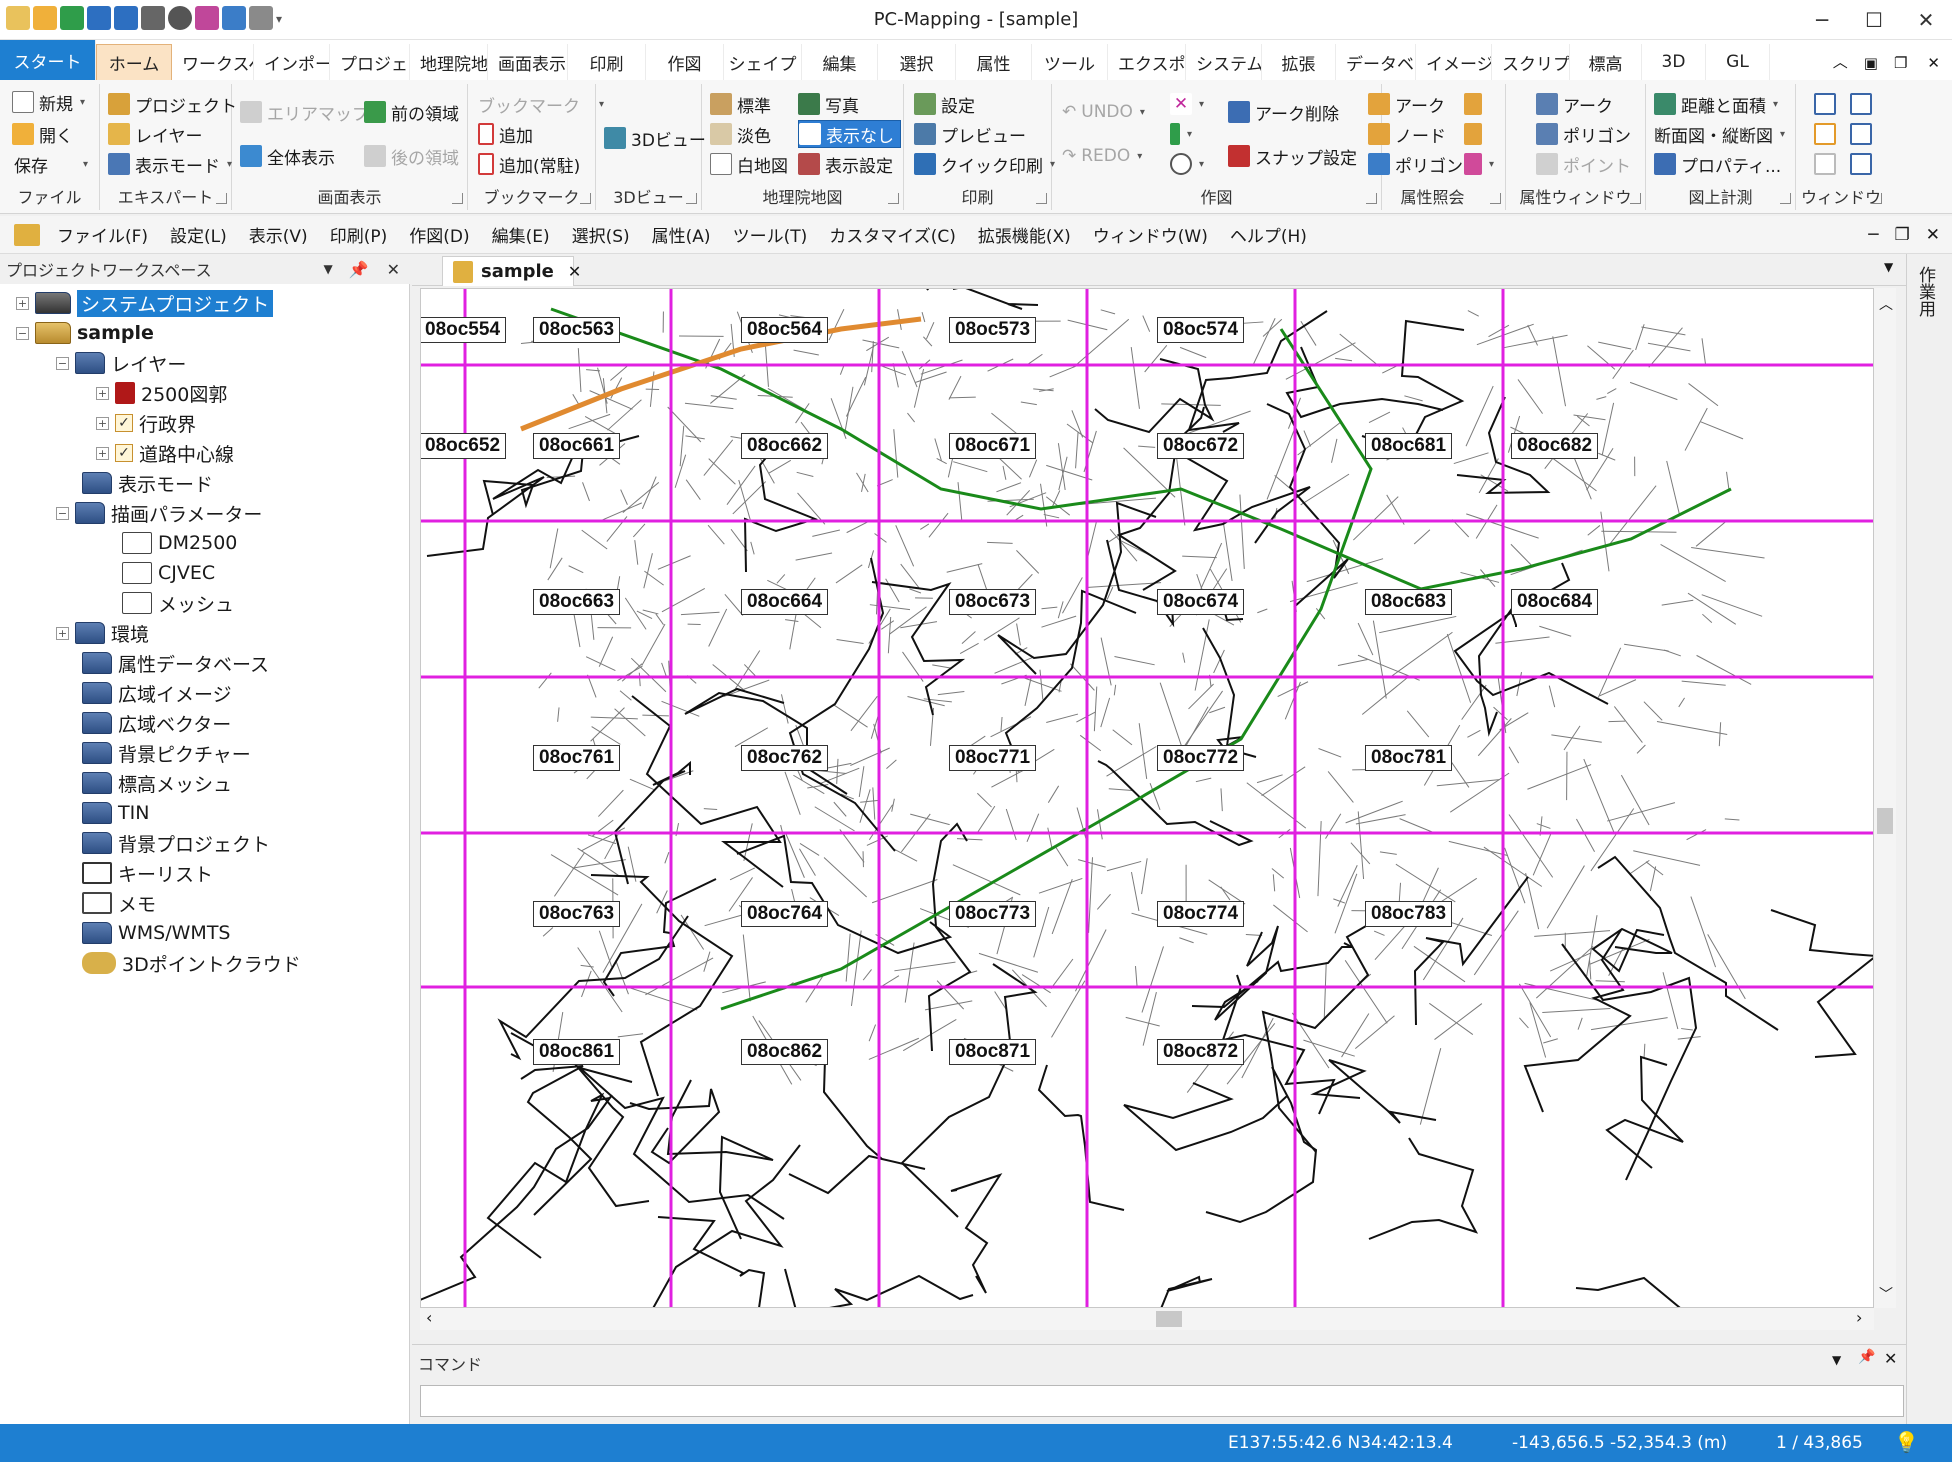  Describe the element at coordinates (159, 513) in the screenshot. I see `tree-draw-params: − 描画パラメーター` at that location.